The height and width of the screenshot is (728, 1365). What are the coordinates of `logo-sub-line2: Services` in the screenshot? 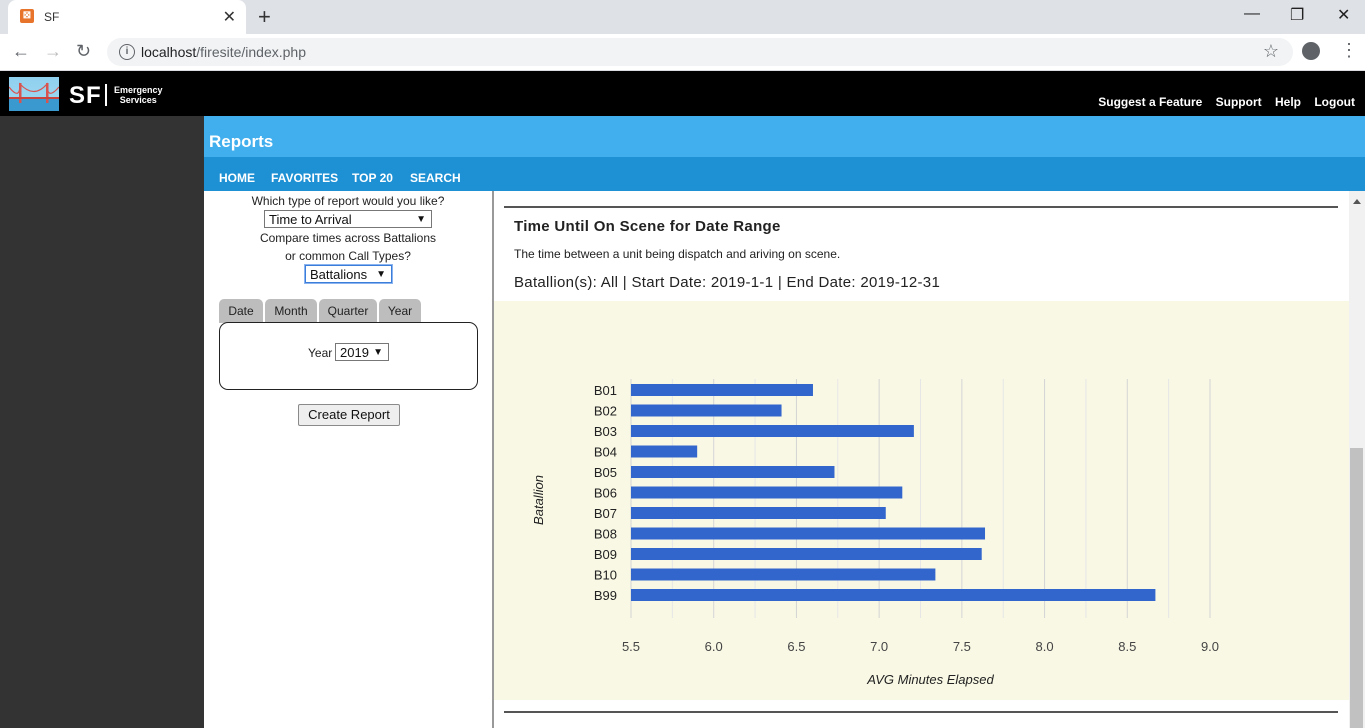 It's located at (138, 100).